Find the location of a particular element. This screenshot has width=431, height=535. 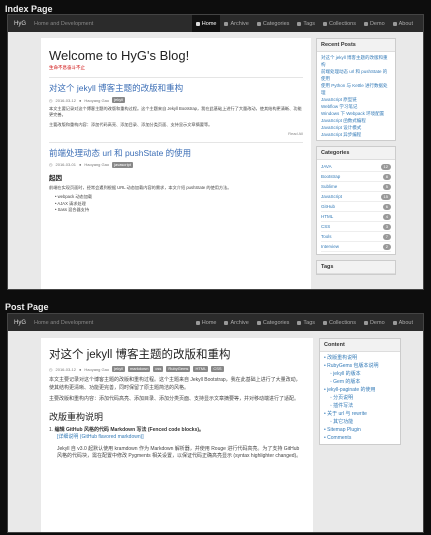

toc-subitem: ◦ jekyll 的版本 is located at coordinates (360, 374).